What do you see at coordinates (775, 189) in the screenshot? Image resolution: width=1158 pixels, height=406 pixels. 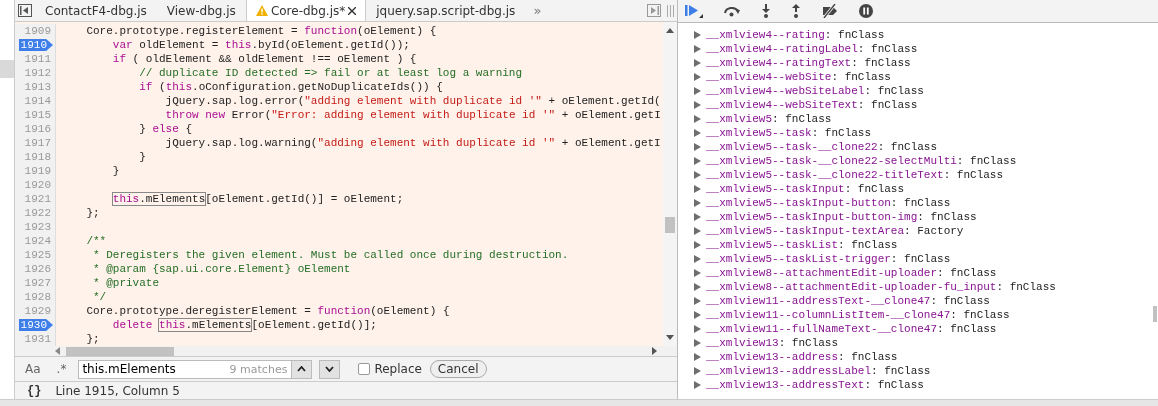 I see `property-name: __xmlview5--taskInput` at bounding box center [775, 189].